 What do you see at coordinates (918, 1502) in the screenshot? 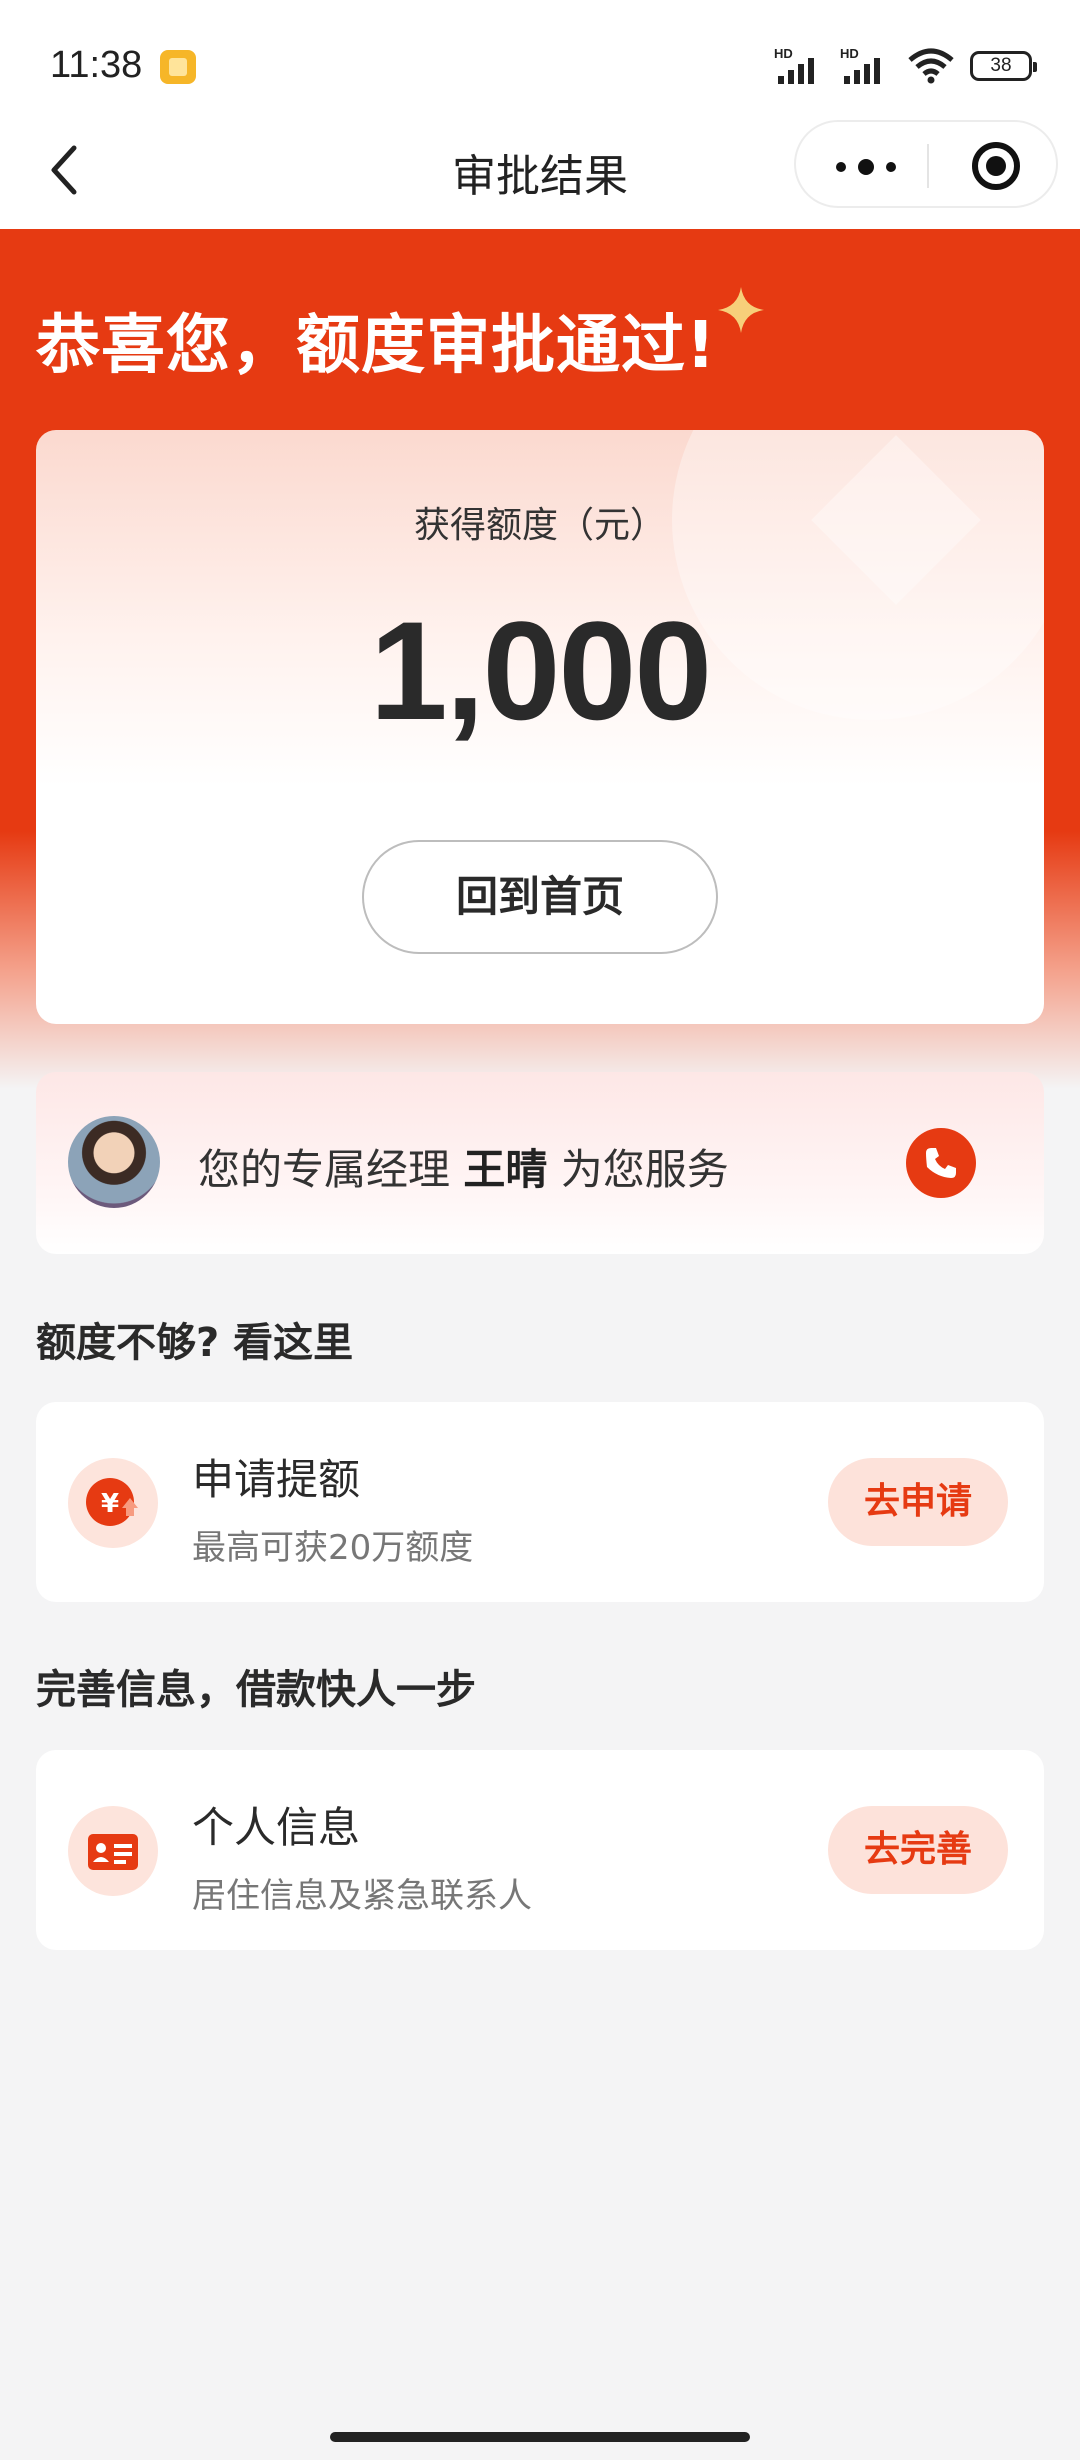
I see `apply-button: 去申请` at bounding box center [918, 1502].